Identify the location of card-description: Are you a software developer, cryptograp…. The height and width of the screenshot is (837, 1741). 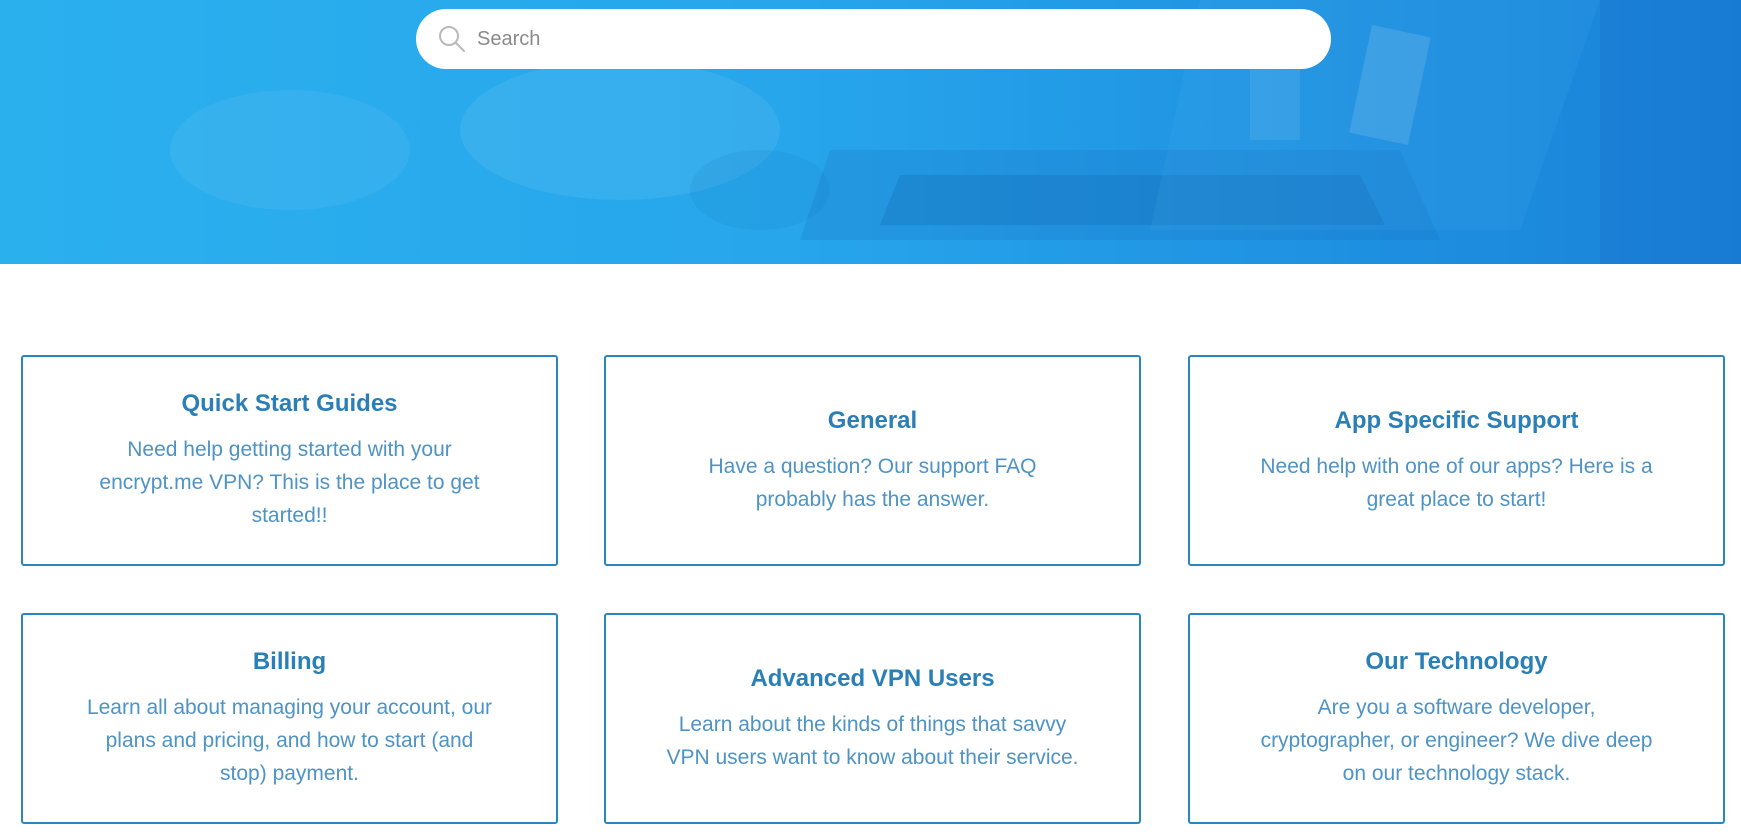
(1456, 740).